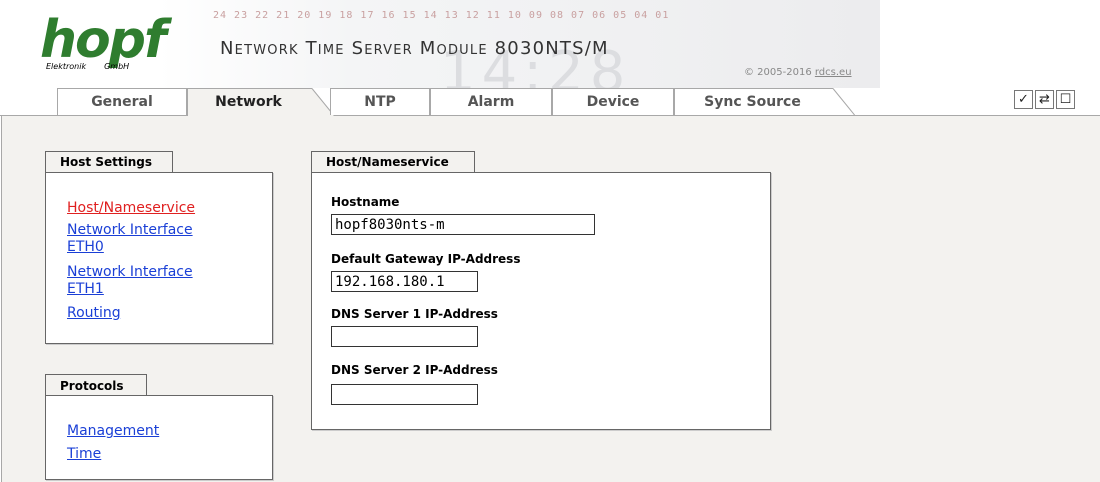  I want to click on logo-text: hopf, so click(103, 40).